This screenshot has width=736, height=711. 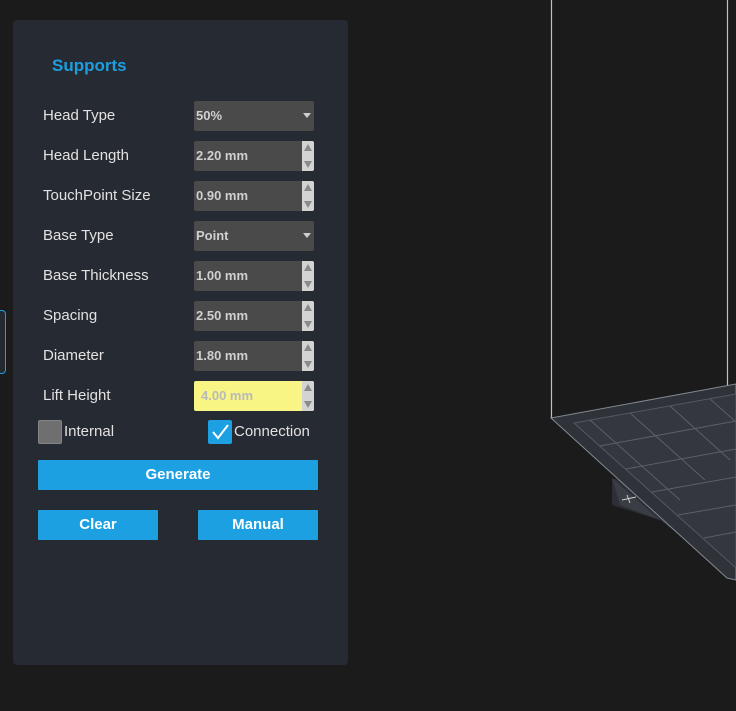 I want to click on field-lift-height: Lift Height 4.00 mm, so click(x=178, y=396).